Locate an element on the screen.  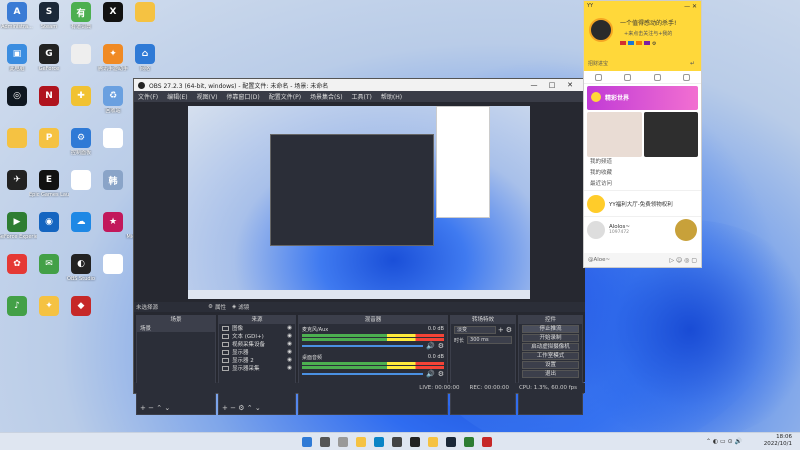
controls-dock: 控件 停止推流 开始录制 启动虚拟摄像机 工作室模式 设置 退出 is located at coordinates (550, 365).